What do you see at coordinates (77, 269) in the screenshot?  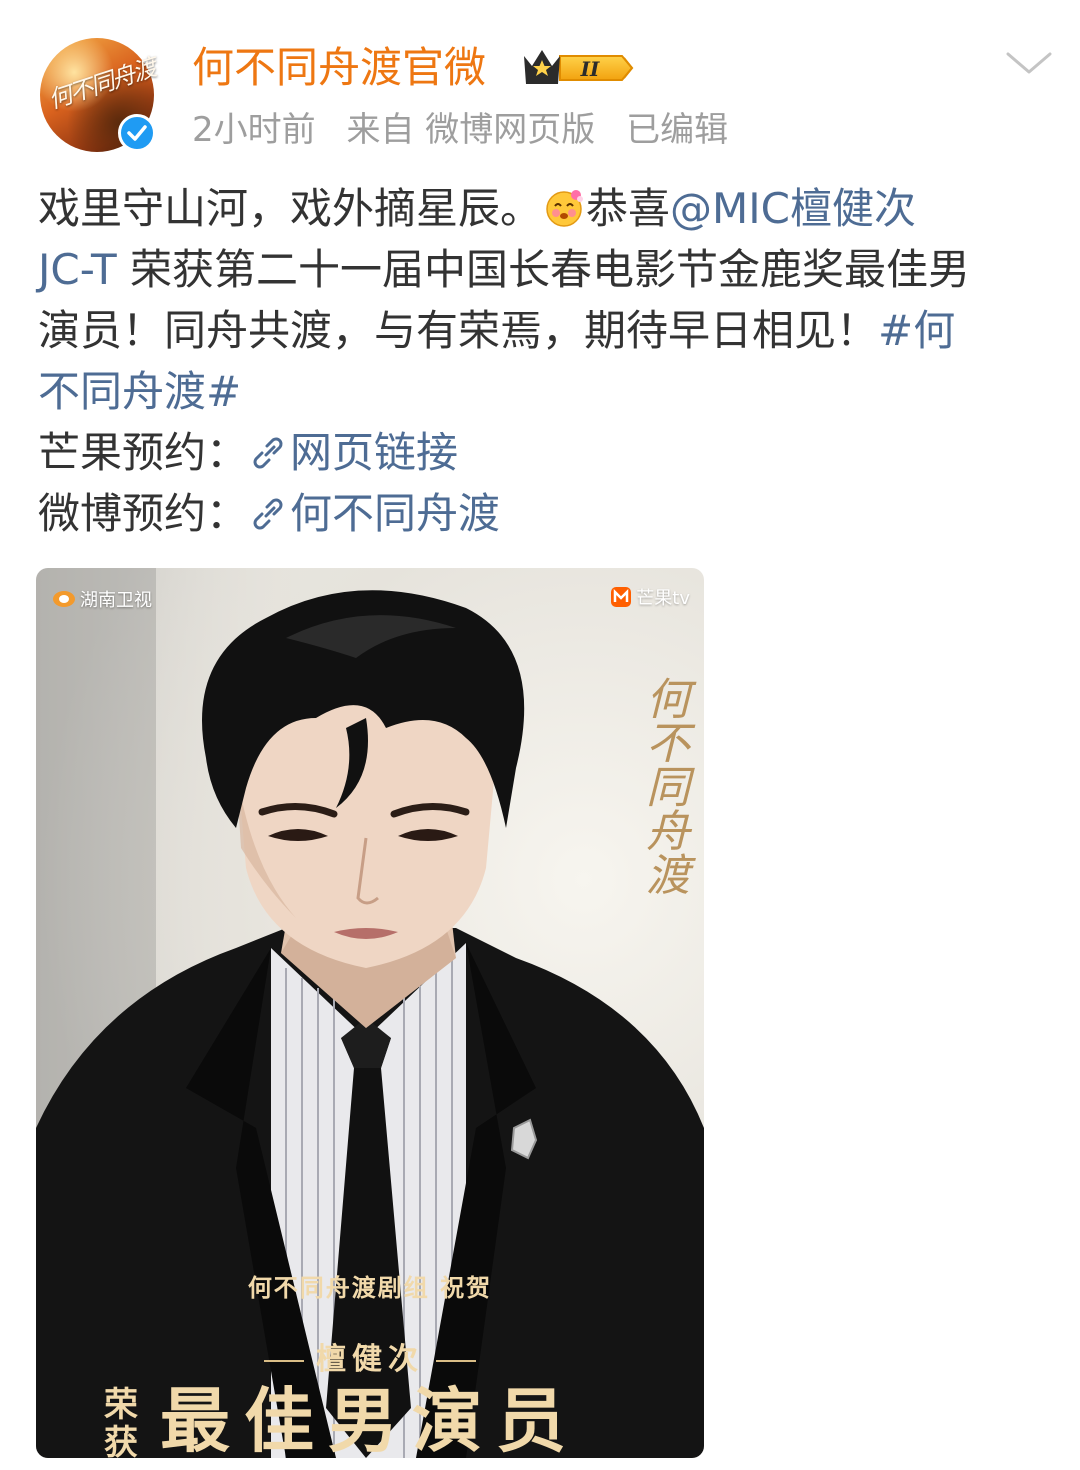 I see `mention-link-cont: JC-T` at bounding box center [77, 269].